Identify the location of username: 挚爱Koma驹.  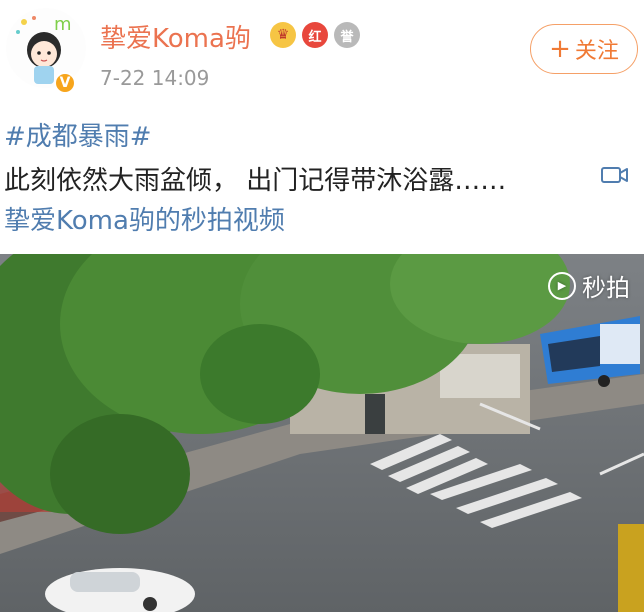
(175, 36).